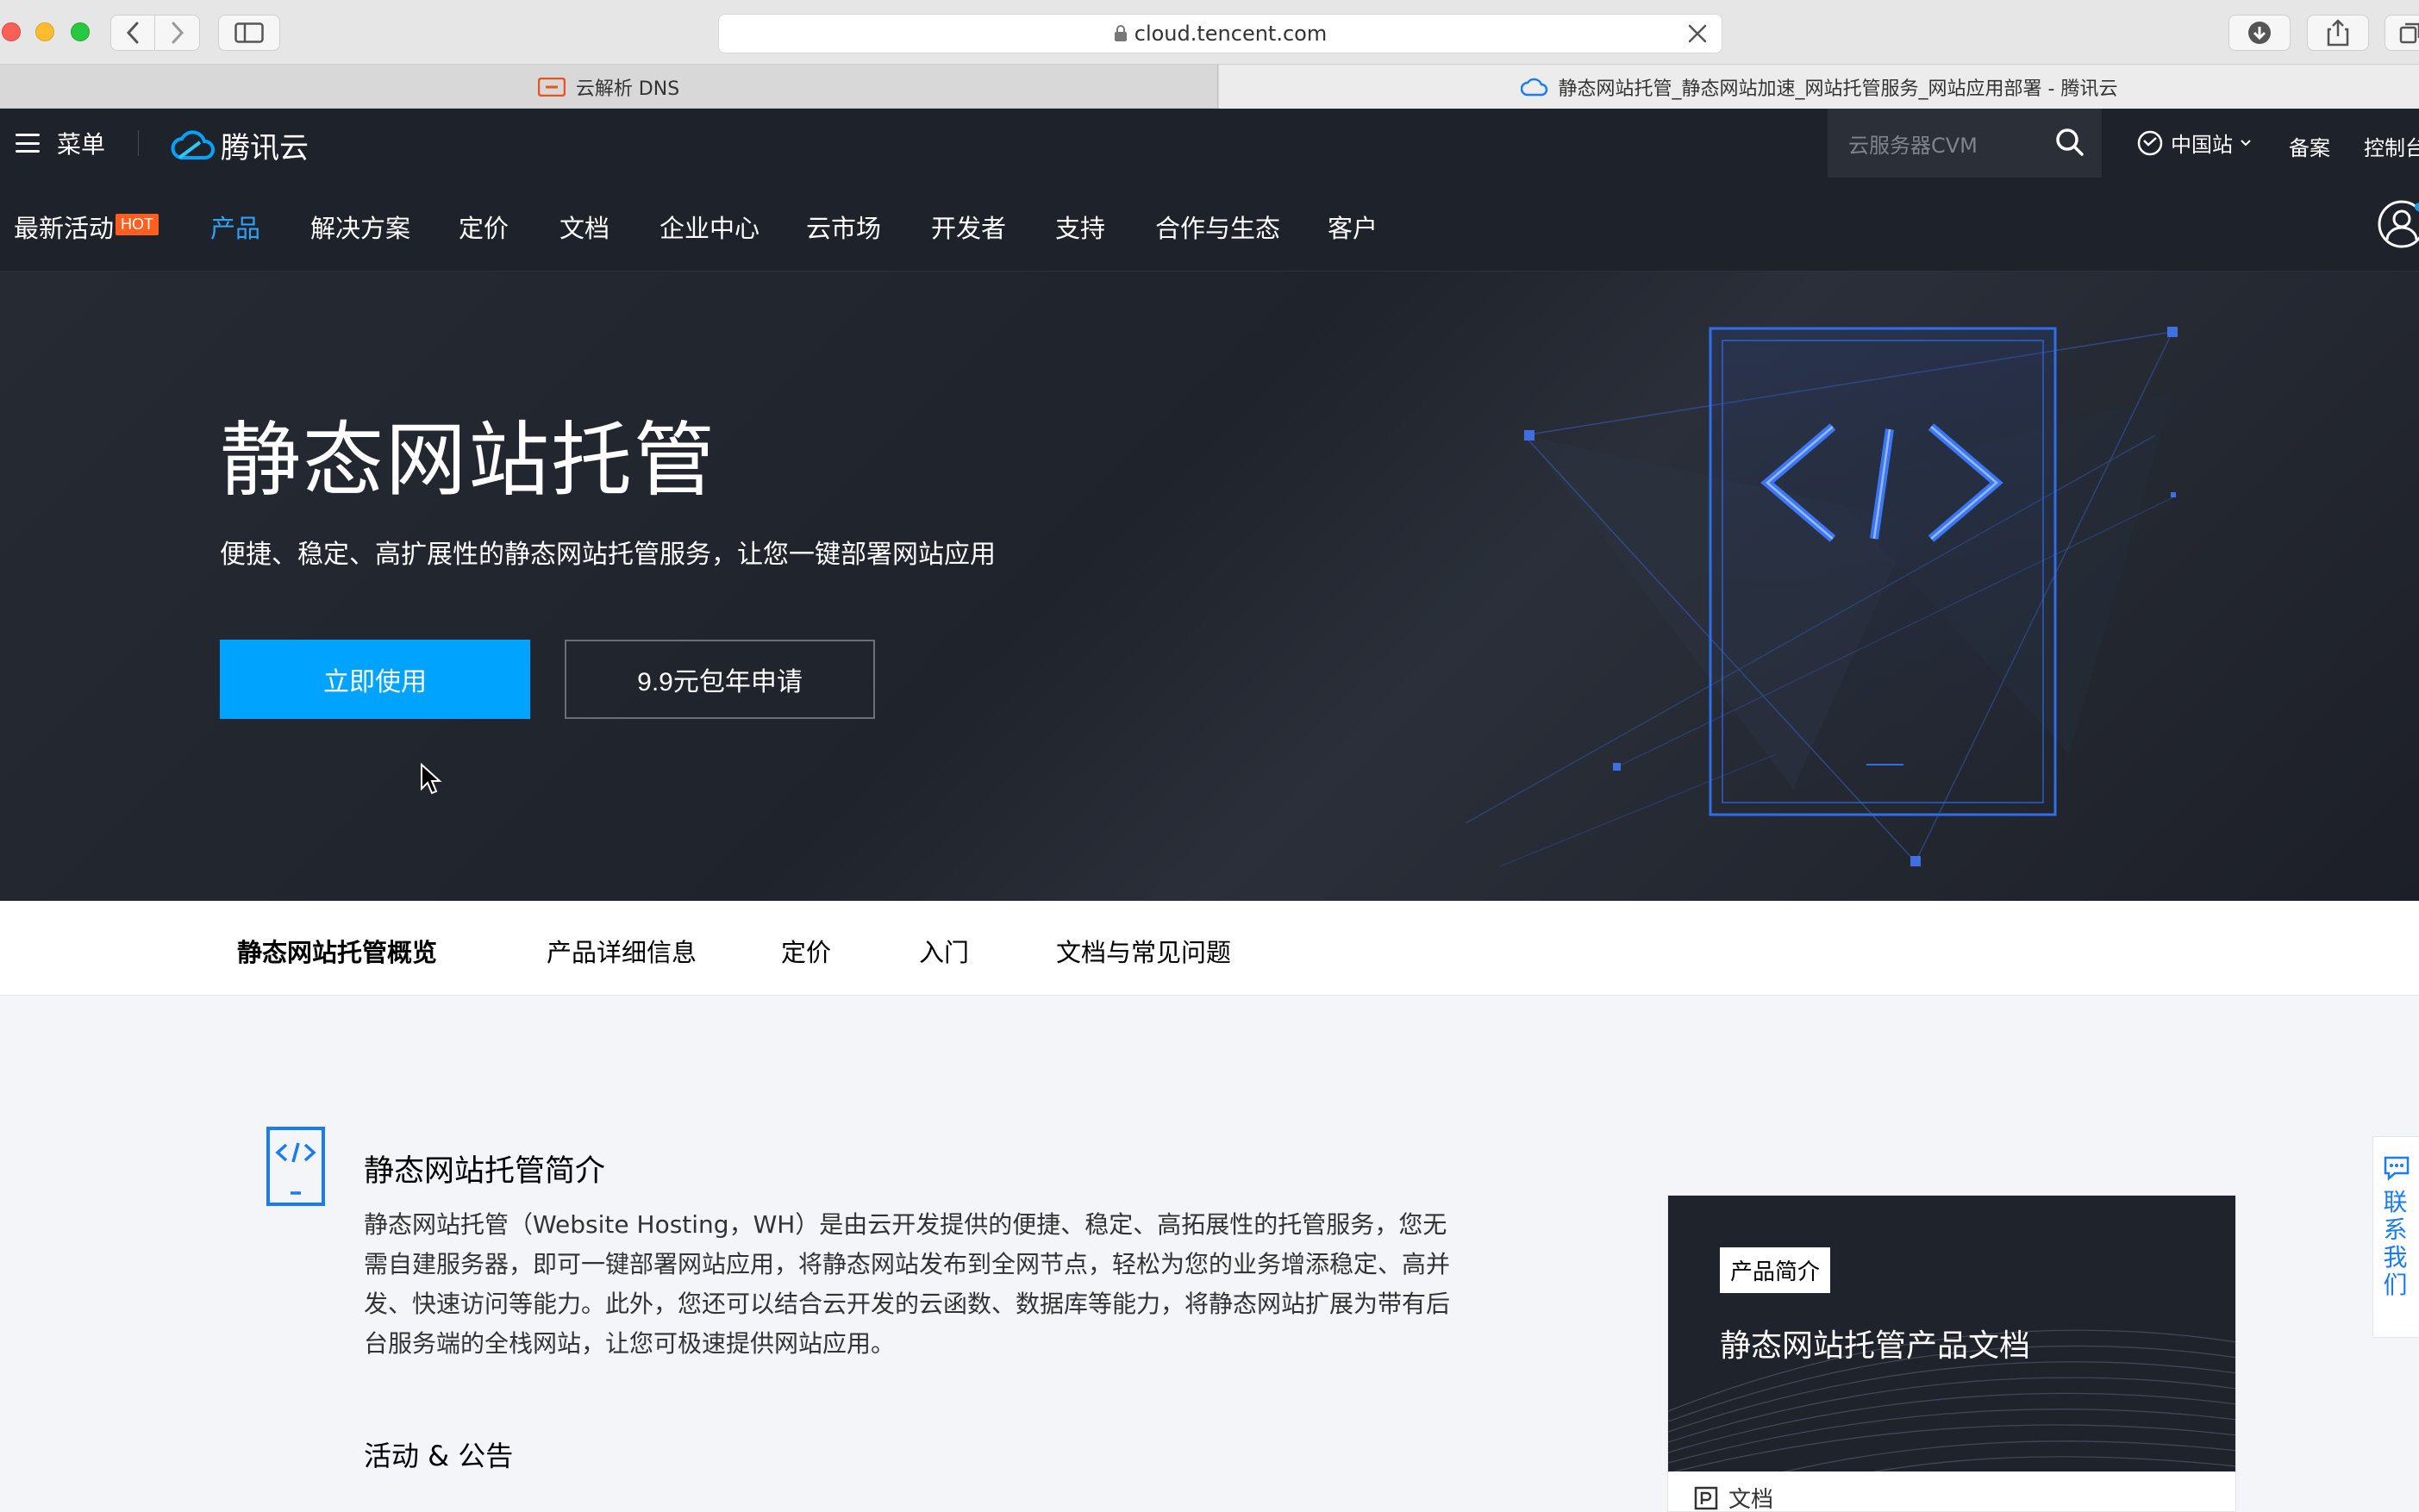 The width and height of the screenshot is (2419, 1512). Describe the element at coordinates (44, 31) in the screenshot. I see `minimize-window-button` at that location.